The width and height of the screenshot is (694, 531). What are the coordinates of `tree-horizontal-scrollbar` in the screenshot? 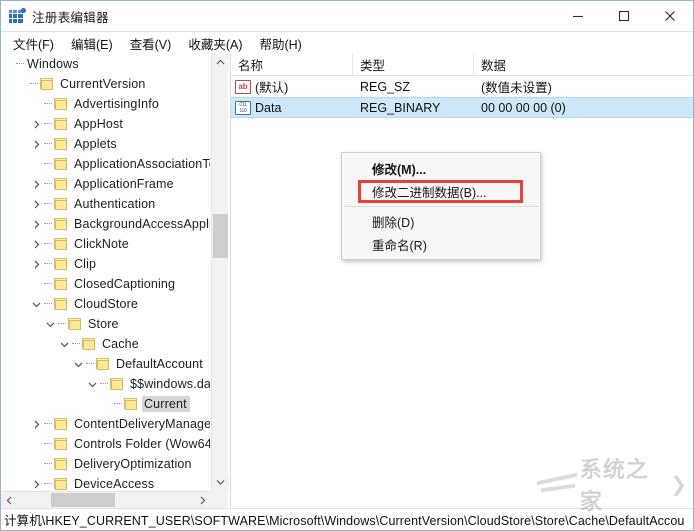 It's located at (106, 499).